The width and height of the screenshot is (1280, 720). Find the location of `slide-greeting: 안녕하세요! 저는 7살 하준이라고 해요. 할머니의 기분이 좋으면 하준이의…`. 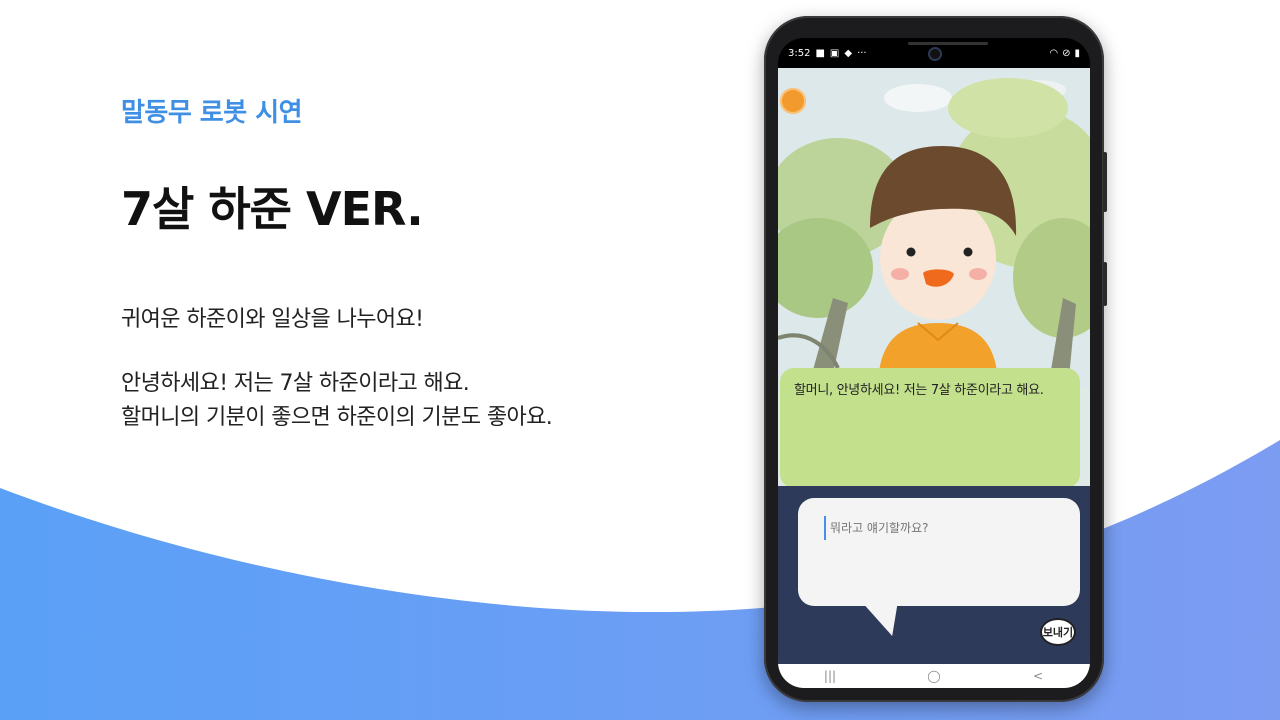

slide-greeting: 안녕하세요! 저는 7살 하준이라고 해요. 할머니의 기분이 좋으면 하준이의… is located at coordinates (421, 401).